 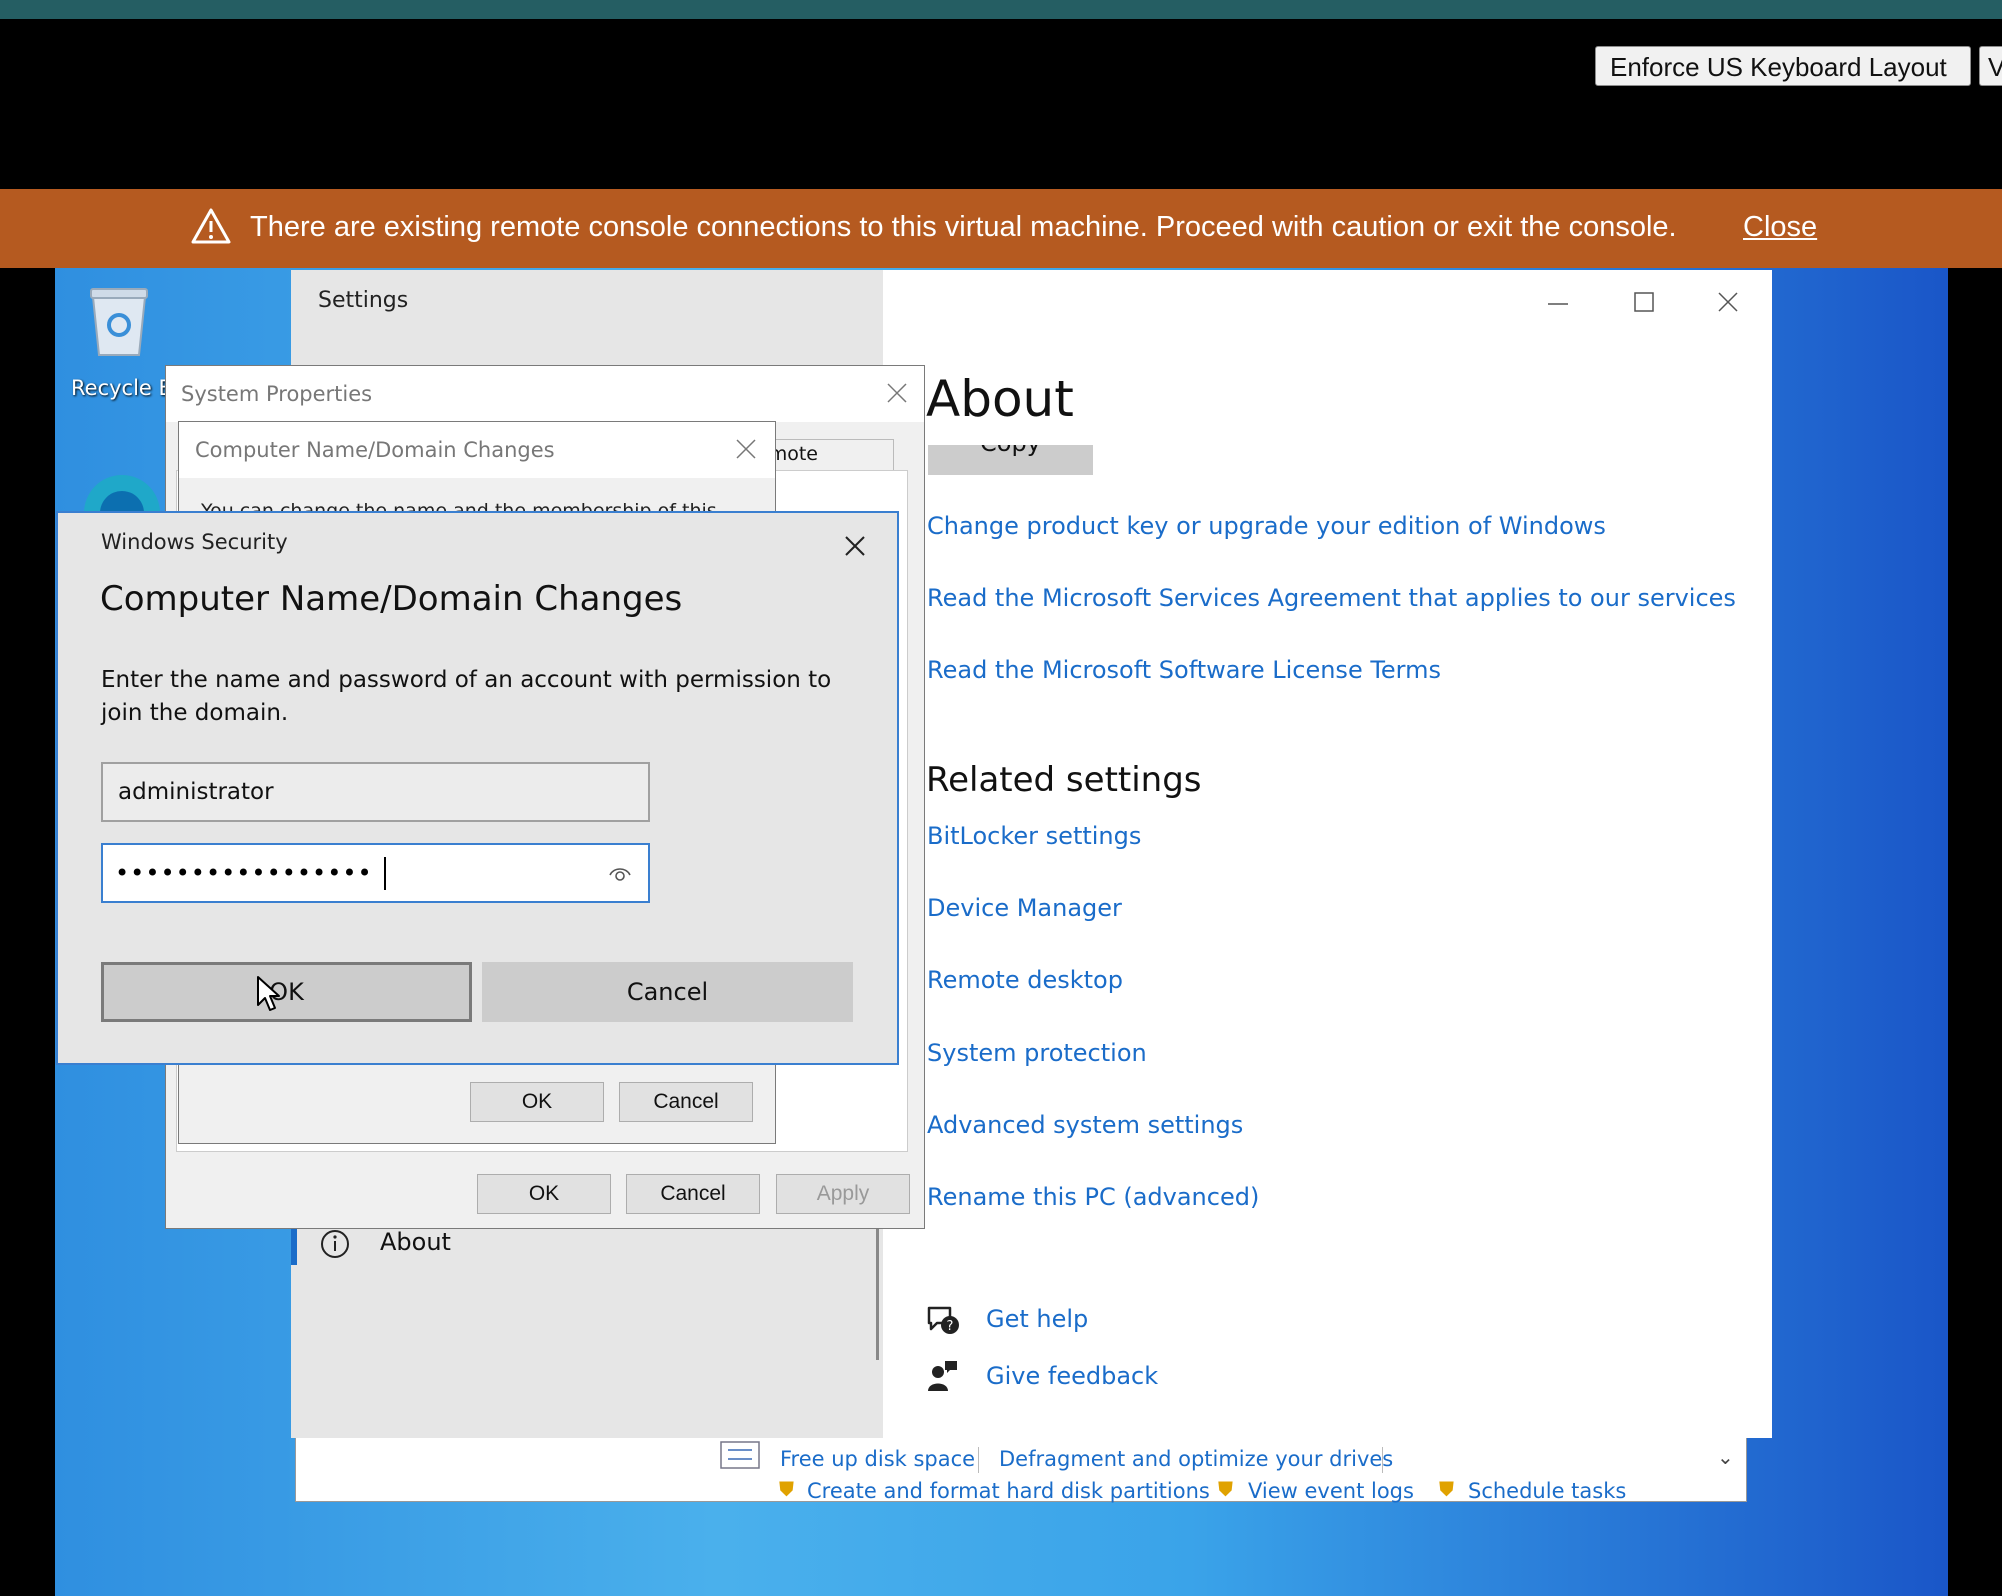 What do you see at coordinates (375, 873) in the screenshot?
I see `password-field: •••••••••••••••••` at bounding box center [375, 873].